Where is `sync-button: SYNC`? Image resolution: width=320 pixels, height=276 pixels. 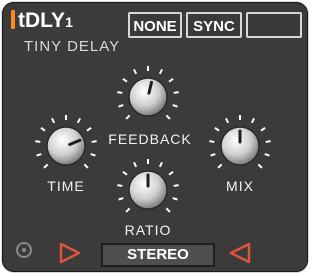 sync-button: SYNC is located at coordinates (214, 25).